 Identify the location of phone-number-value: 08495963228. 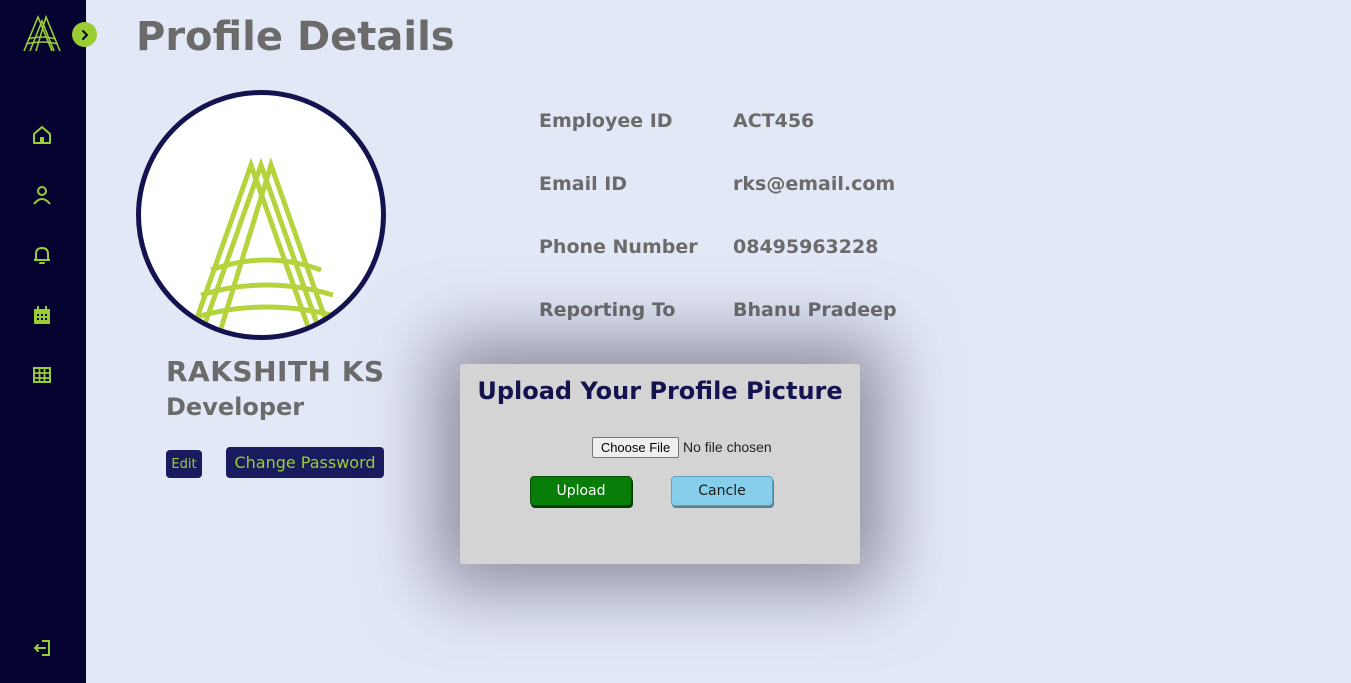
(806, 247).